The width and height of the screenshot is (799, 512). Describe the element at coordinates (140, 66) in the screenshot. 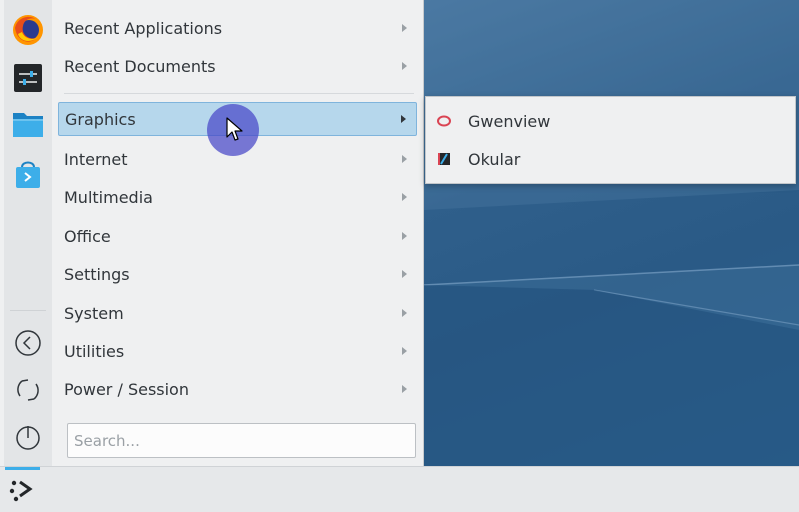

I see `menu-item-label: Recent Documents` at that location.